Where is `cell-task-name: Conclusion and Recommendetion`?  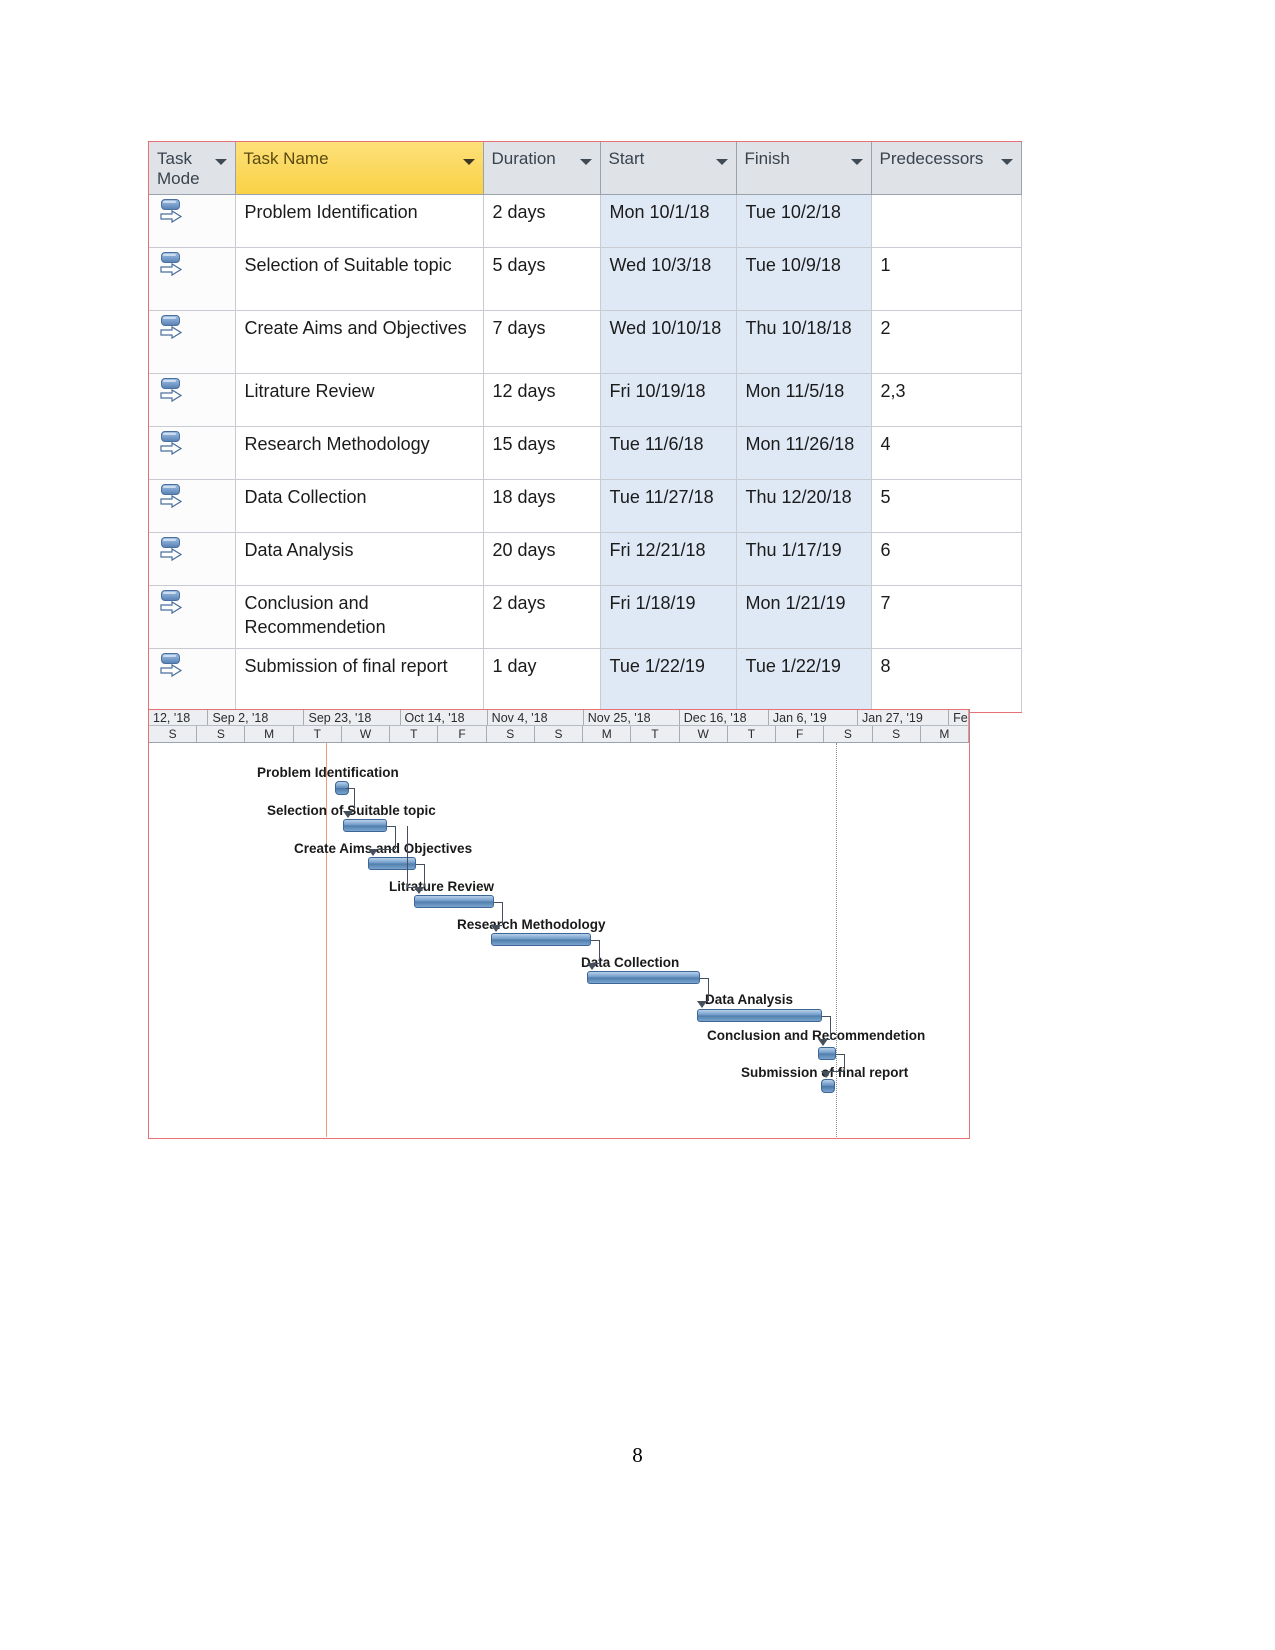 cell-task-name: Conclusion and Recommendetion is located at coordinates (359, 617).